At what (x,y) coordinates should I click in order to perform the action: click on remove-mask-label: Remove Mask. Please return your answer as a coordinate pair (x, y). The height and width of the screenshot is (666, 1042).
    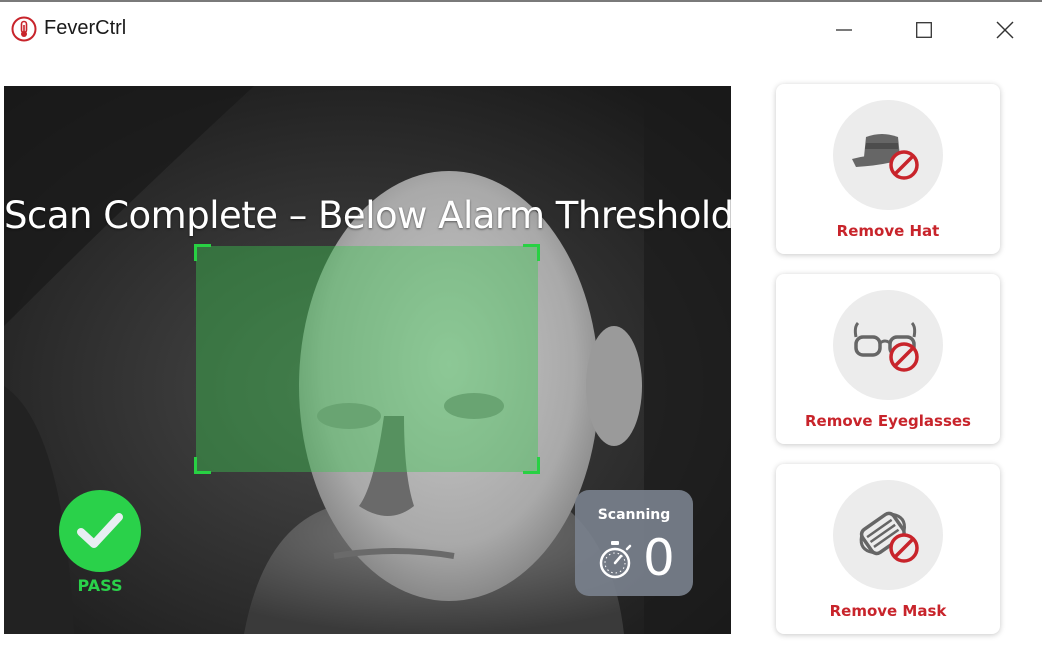
    Looking at the image, I should click on (888, 611).